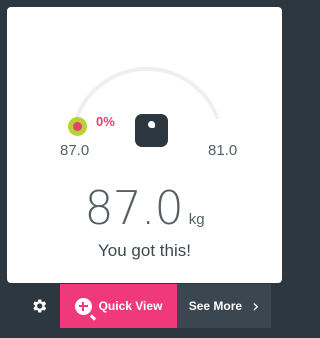  I want to click on quick-view-button: Quick View, so click(118, 306).